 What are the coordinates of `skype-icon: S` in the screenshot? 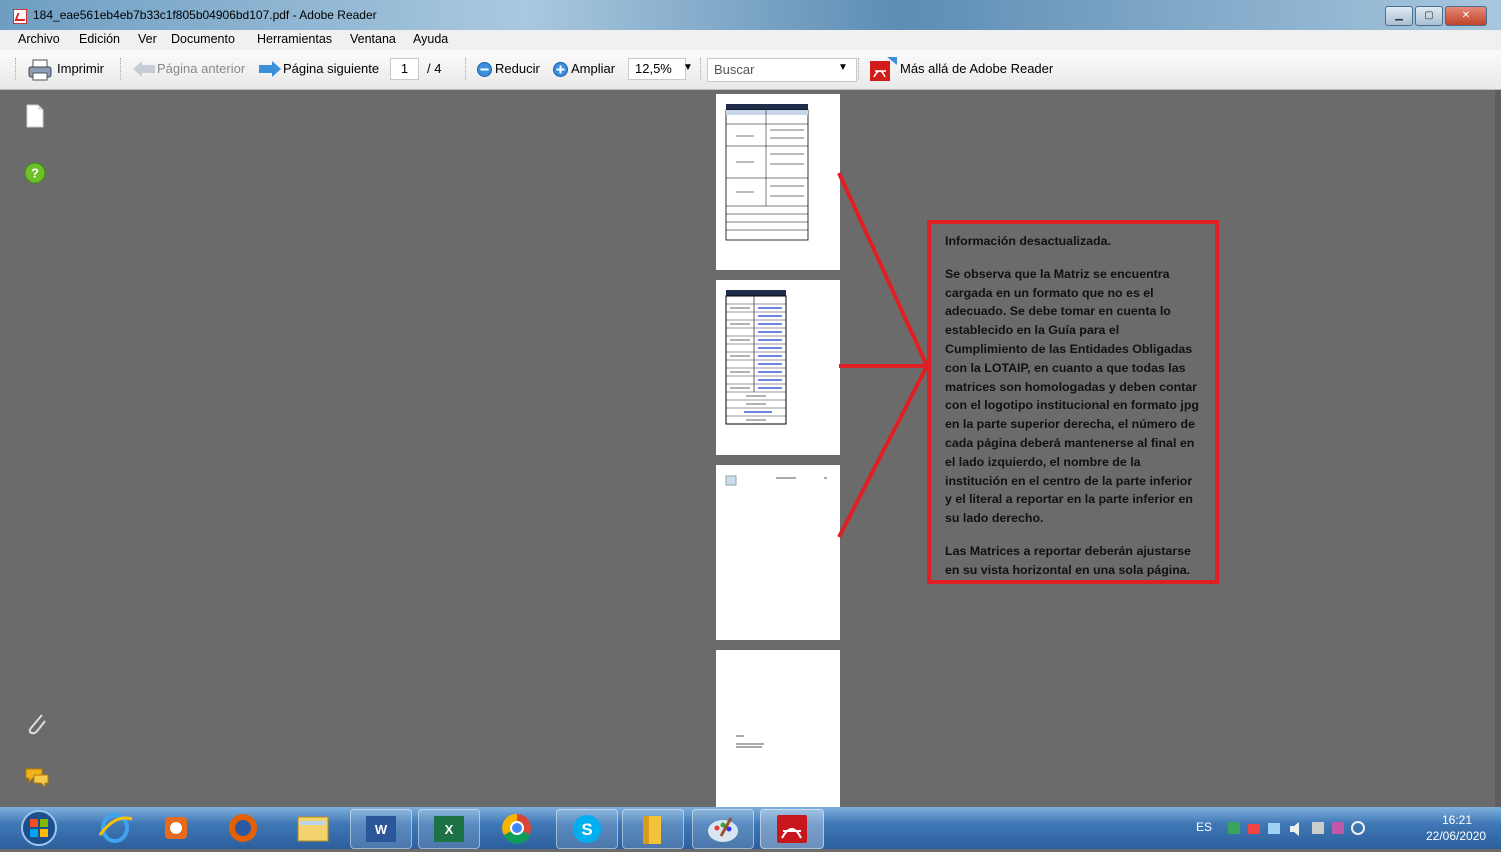 It's located at (587, 829).